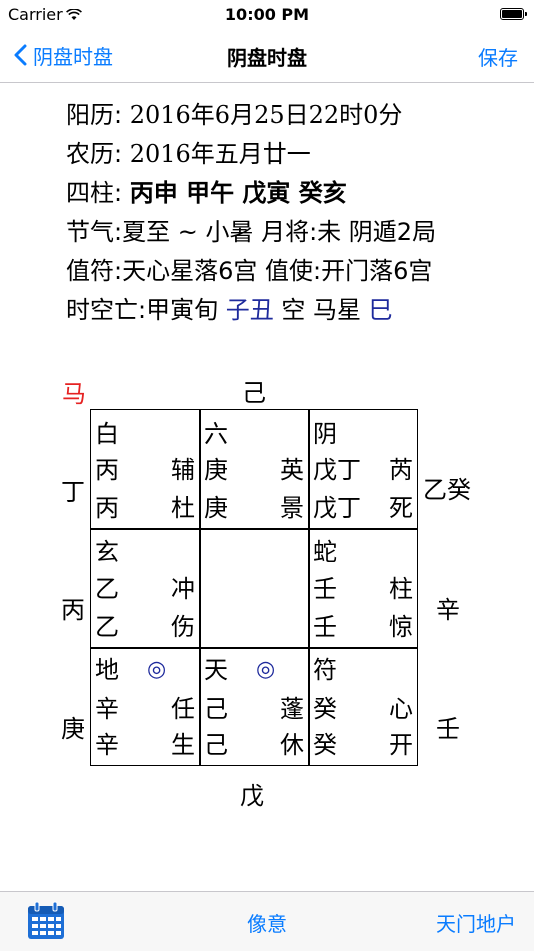 Image resolution: width=534 pixels, height=951 pixels. I want to click on pillars-label: 四柱:, so click(98, 193).